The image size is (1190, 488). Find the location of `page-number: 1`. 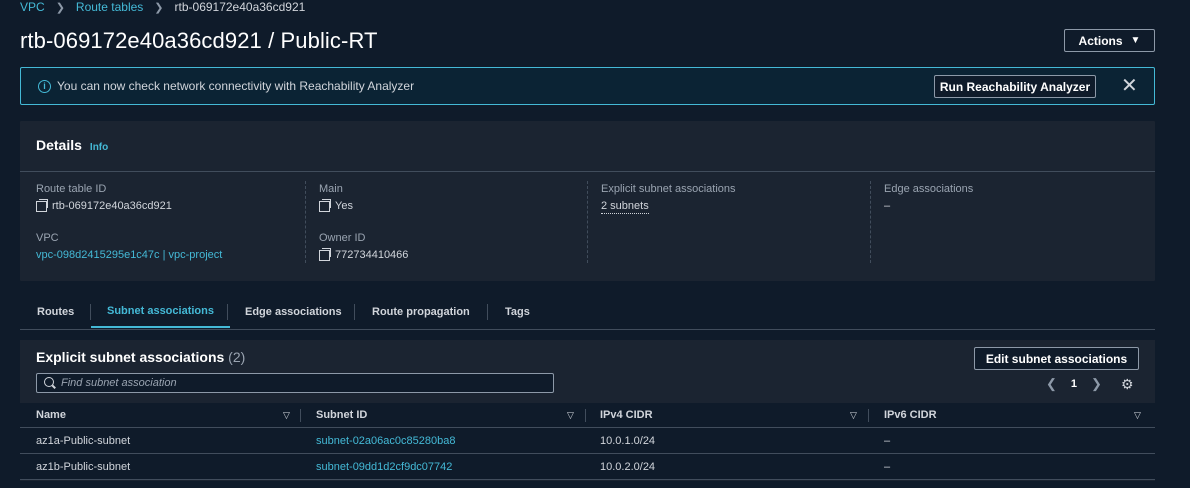

page-number: 1 is located at coordinates (1074, 384).